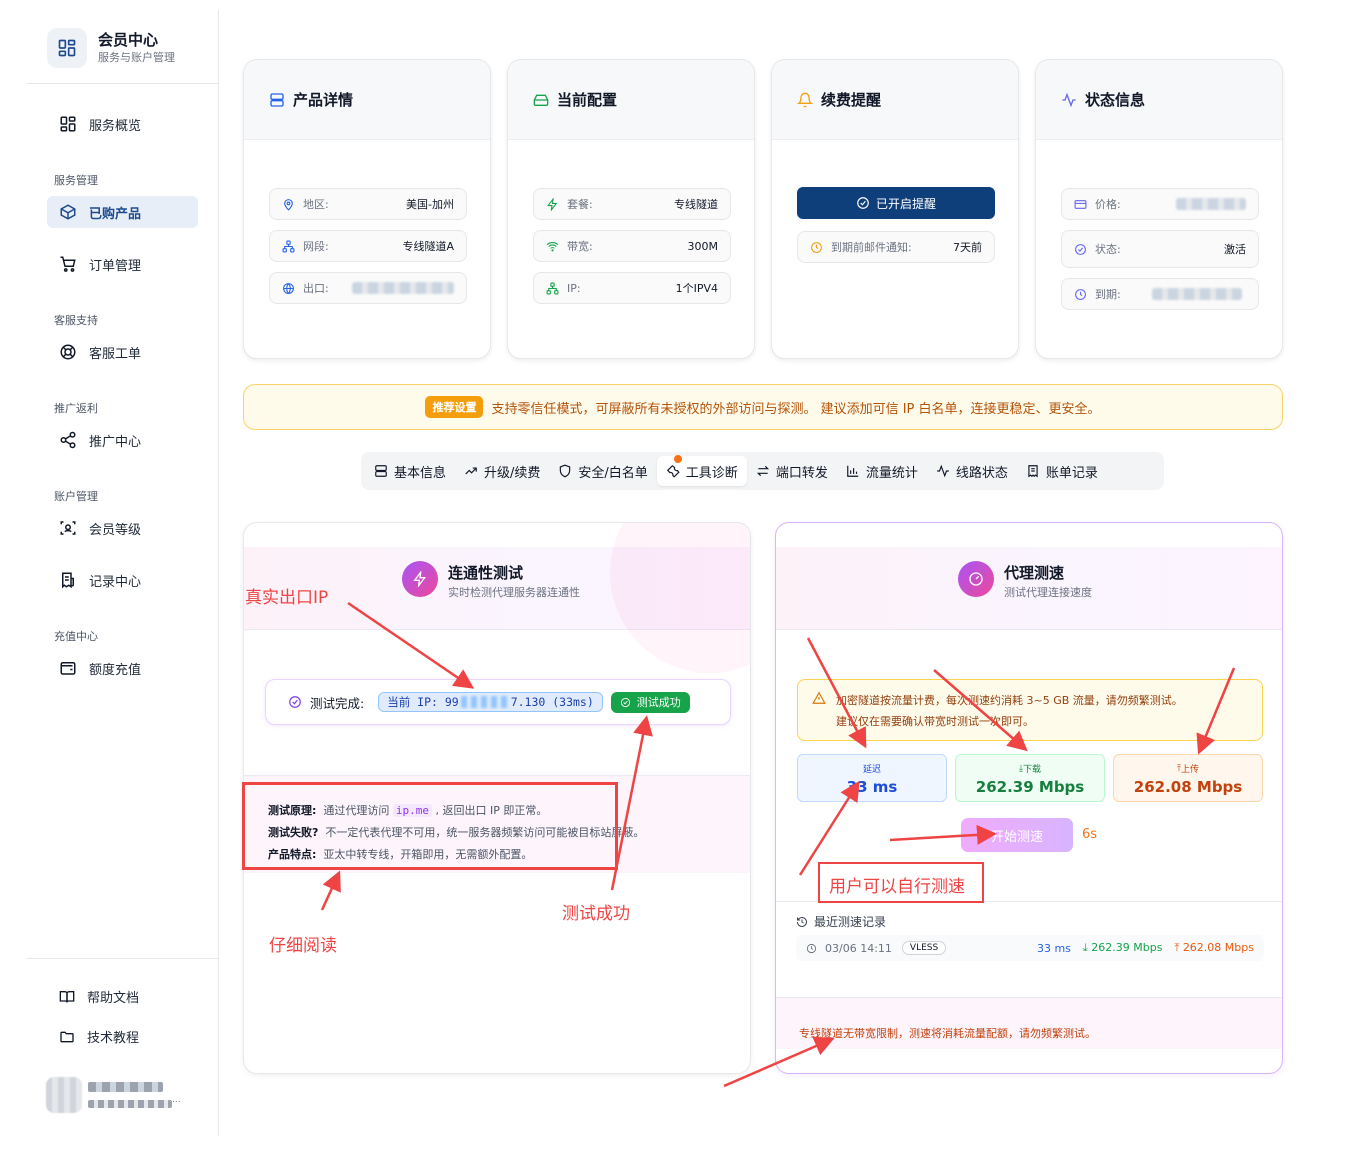  What do you see at coordinates (1048, 592) in the screenshot?
I see `panel-subtitle: 测试代理连接速度` at bounding box center [1048, 592].